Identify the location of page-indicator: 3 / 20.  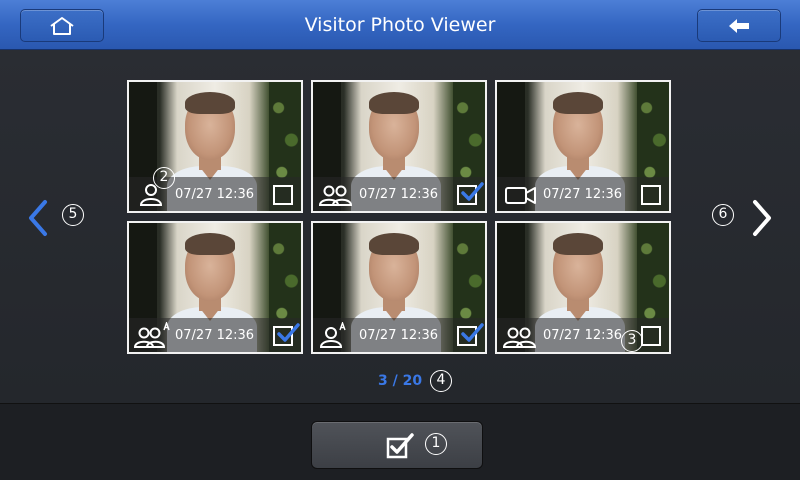
(400, 381).